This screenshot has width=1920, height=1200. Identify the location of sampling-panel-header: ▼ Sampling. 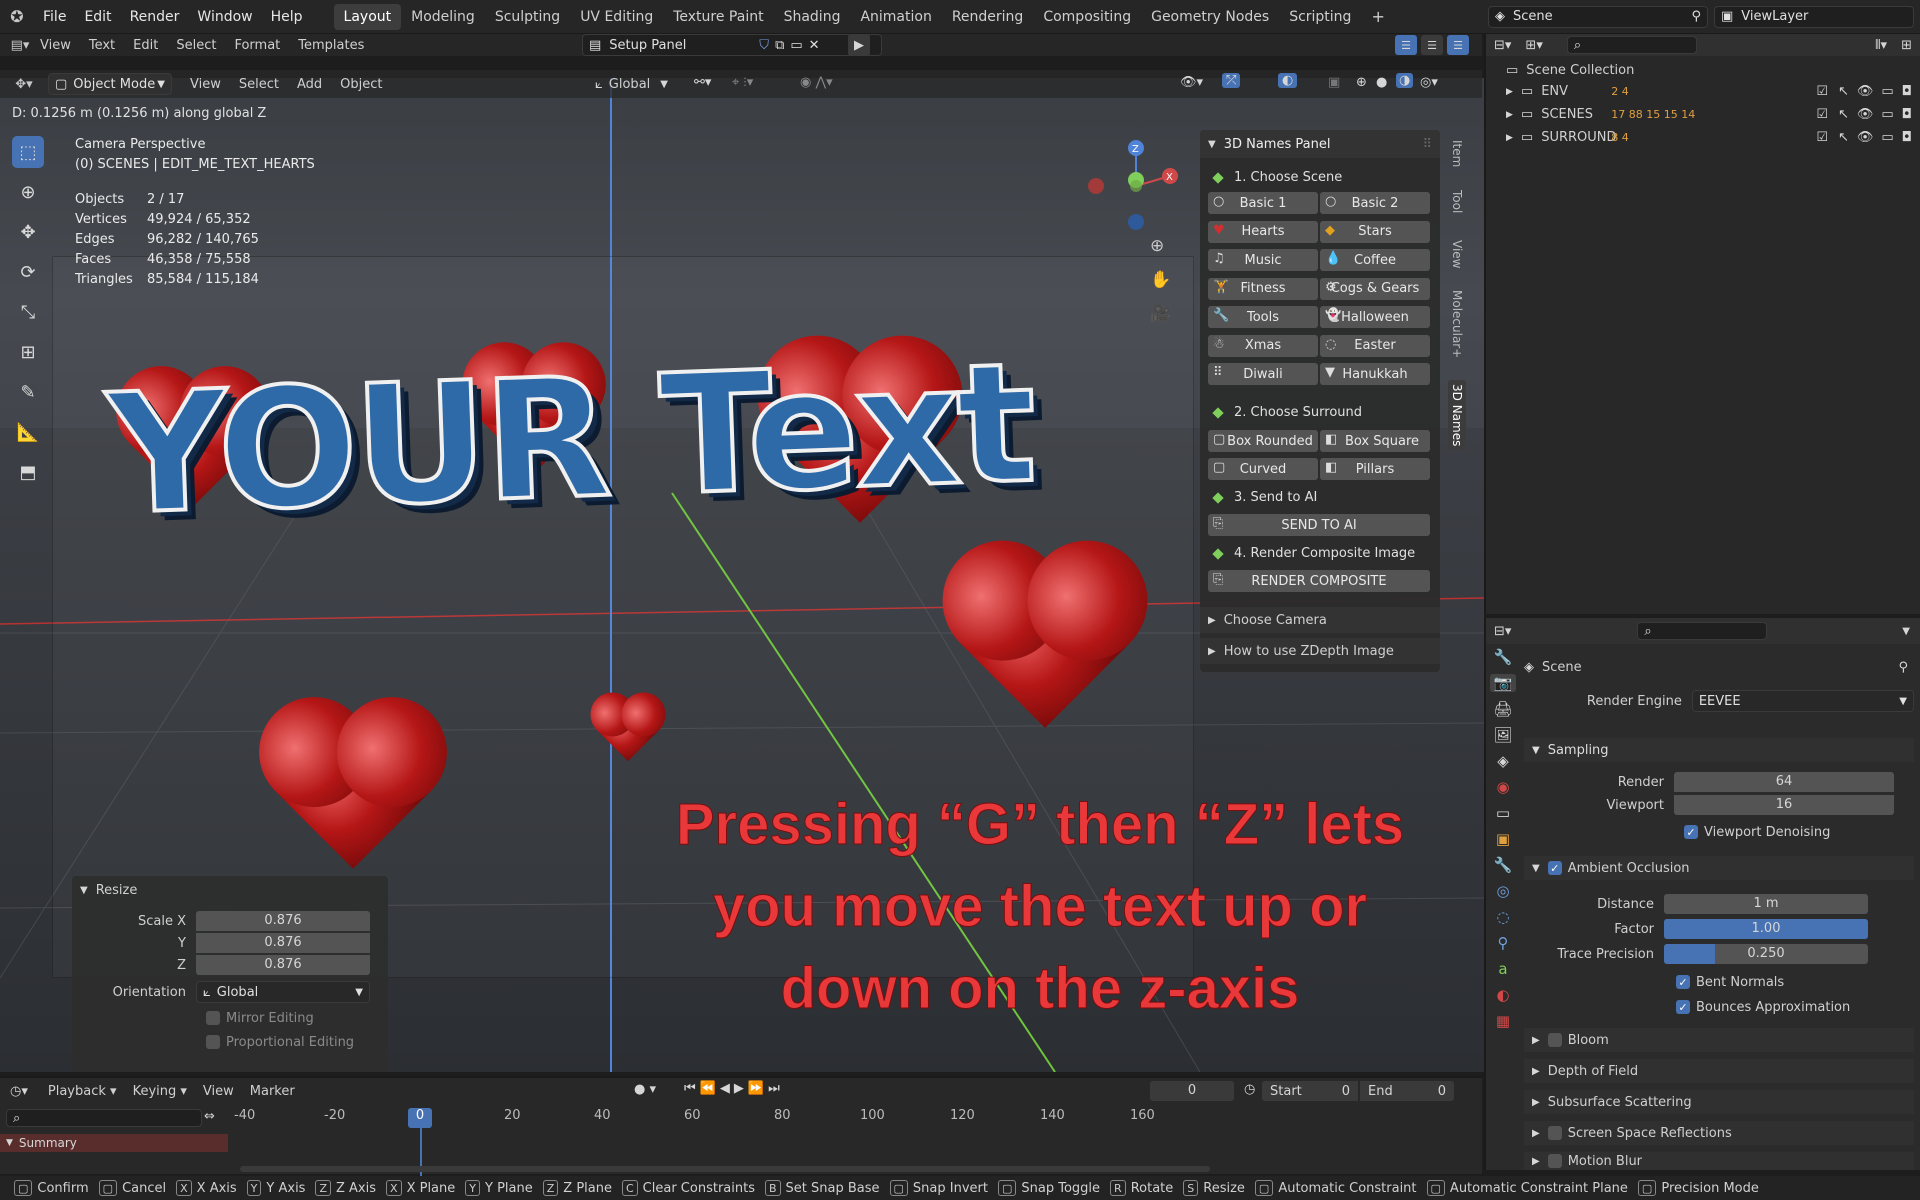
(1719, 750).